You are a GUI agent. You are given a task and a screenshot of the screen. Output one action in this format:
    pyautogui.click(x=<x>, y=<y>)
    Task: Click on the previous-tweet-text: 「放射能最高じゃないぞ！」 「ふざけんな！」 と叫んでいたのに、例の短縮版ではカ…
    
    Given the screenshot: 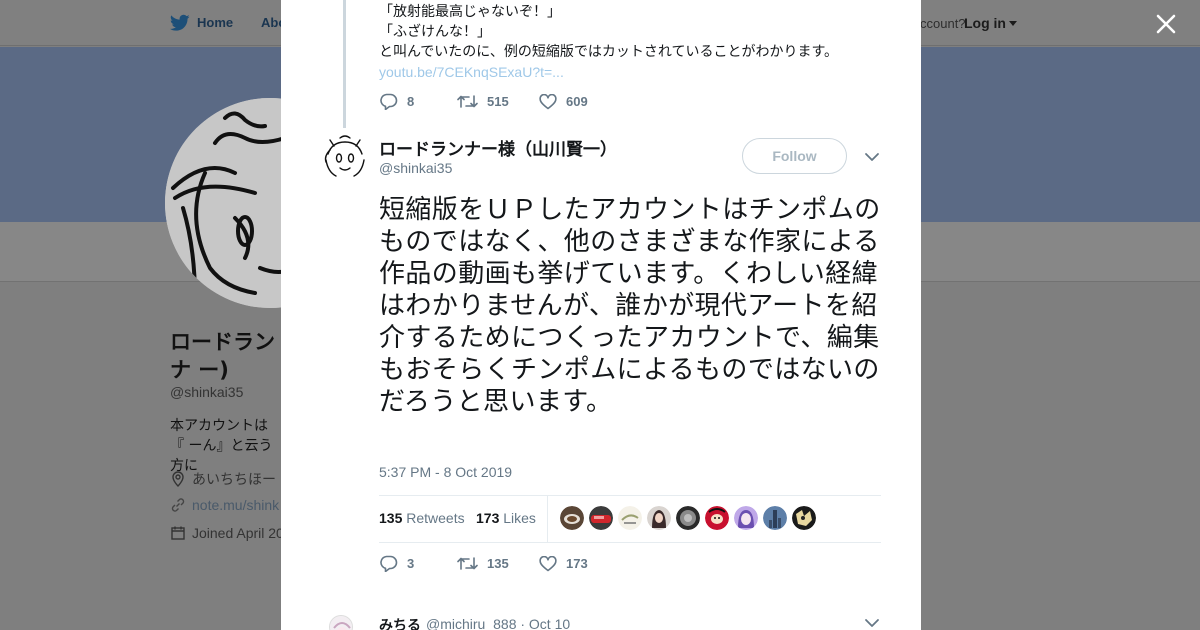 What is the action you would take?
    pyautogui.click(x=608, y=42)
    